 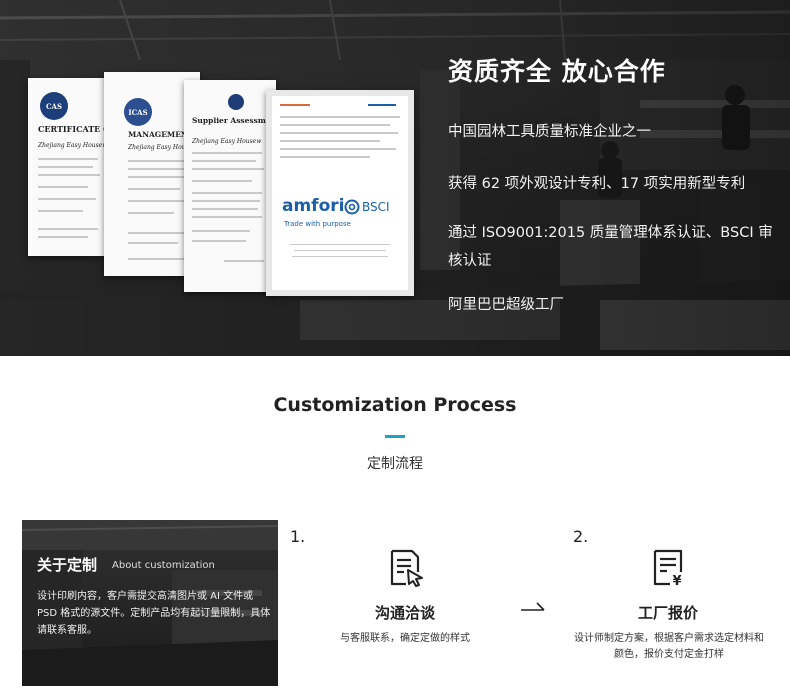 I want to click on step-2-description: 设计师制定方案，根据客户需求选定材料和颜色，报价支付定金打样, so click(x=669, y=646).